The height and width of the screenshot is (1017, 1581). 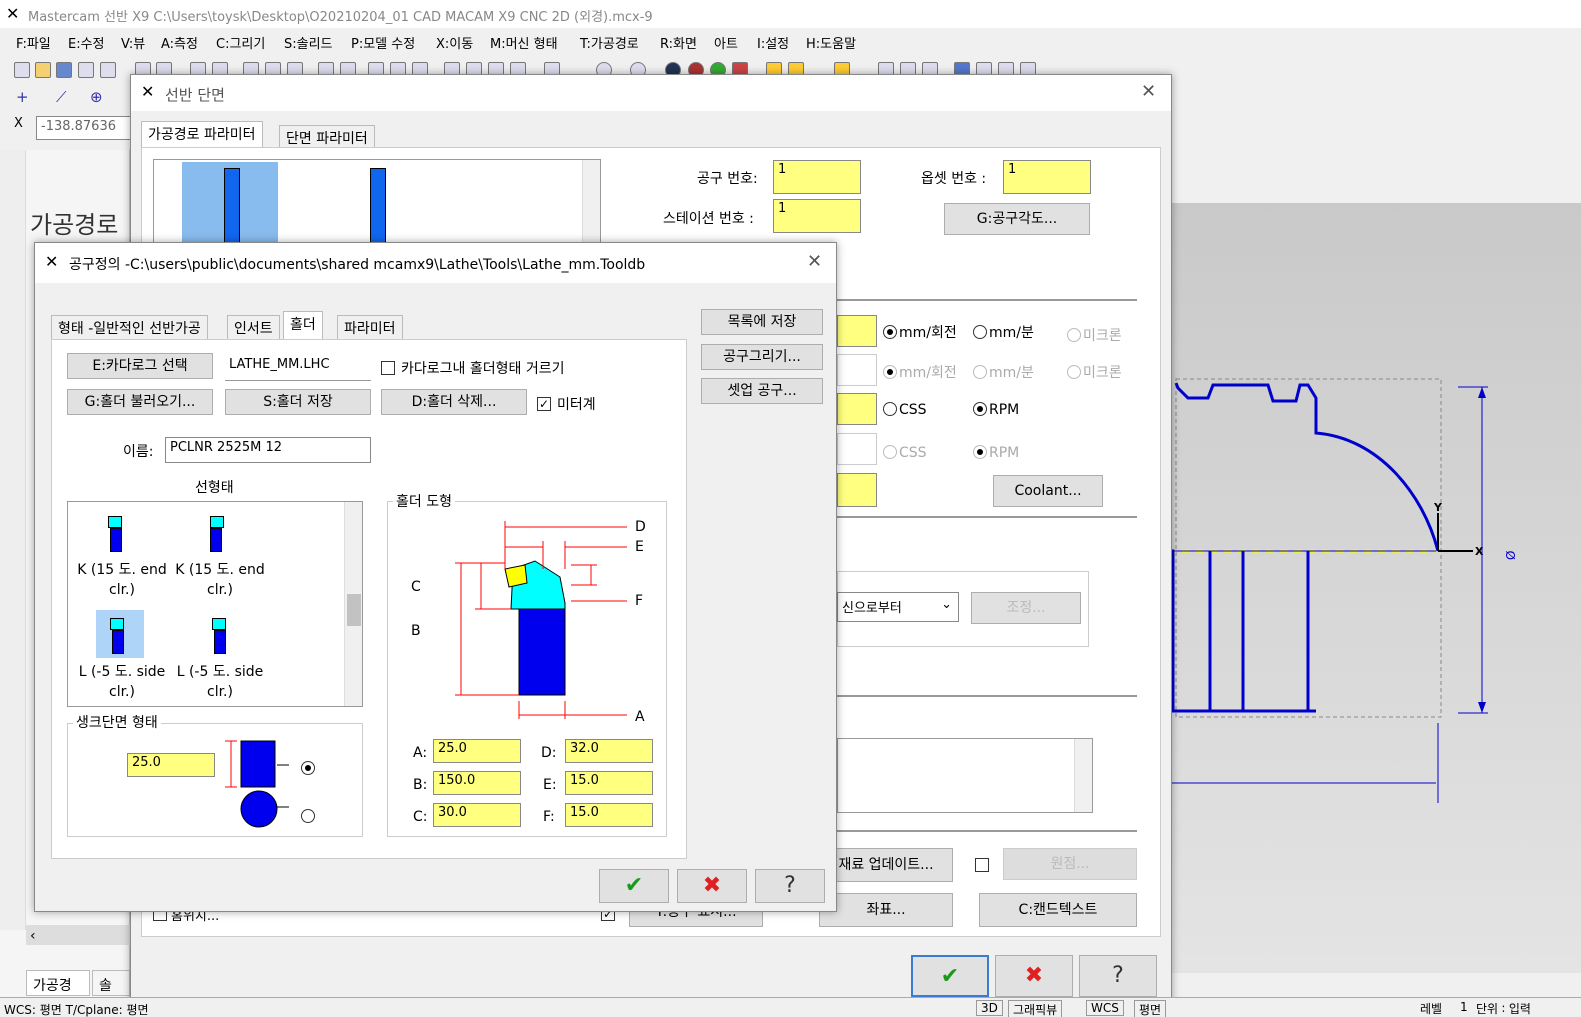 I want to click on menu-machine: M:머신 형태, so click(x=524, y=42).